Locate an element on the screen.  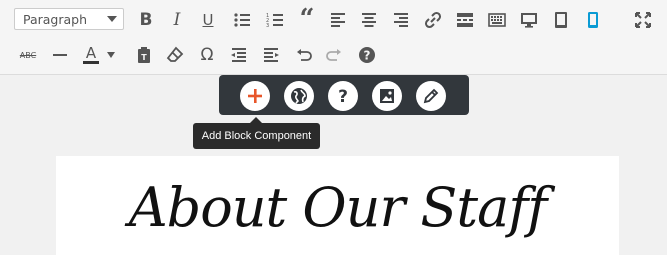
globe-icon is located at coordinates (299, 96).